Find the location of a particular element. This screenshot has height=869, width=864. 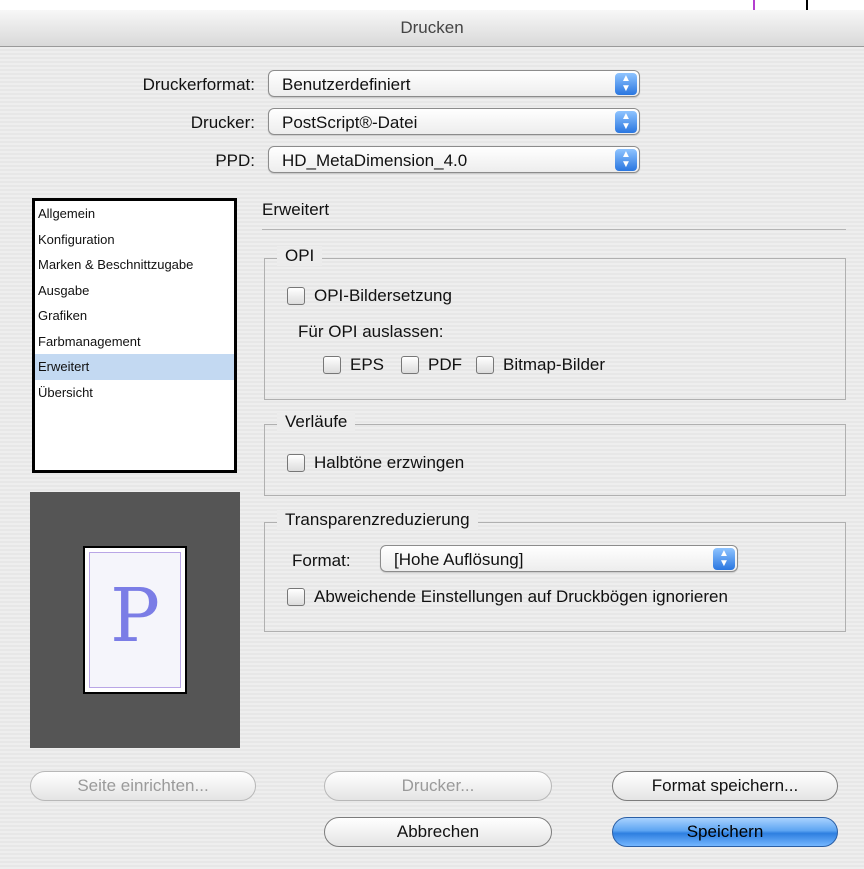

save-button: Speichern is located at coordinates (725, 832).